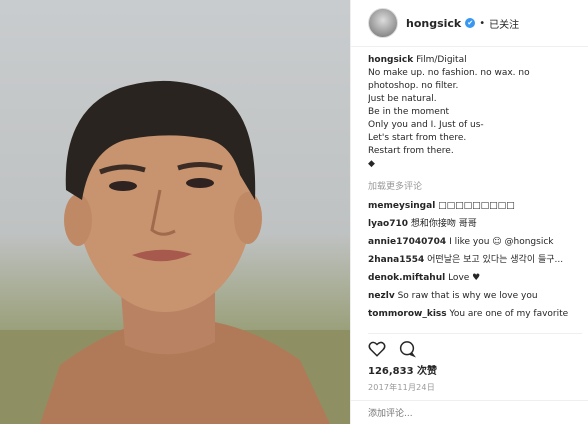 The image size is (588, 424). I want to click on right-eye, so click(200, 183).